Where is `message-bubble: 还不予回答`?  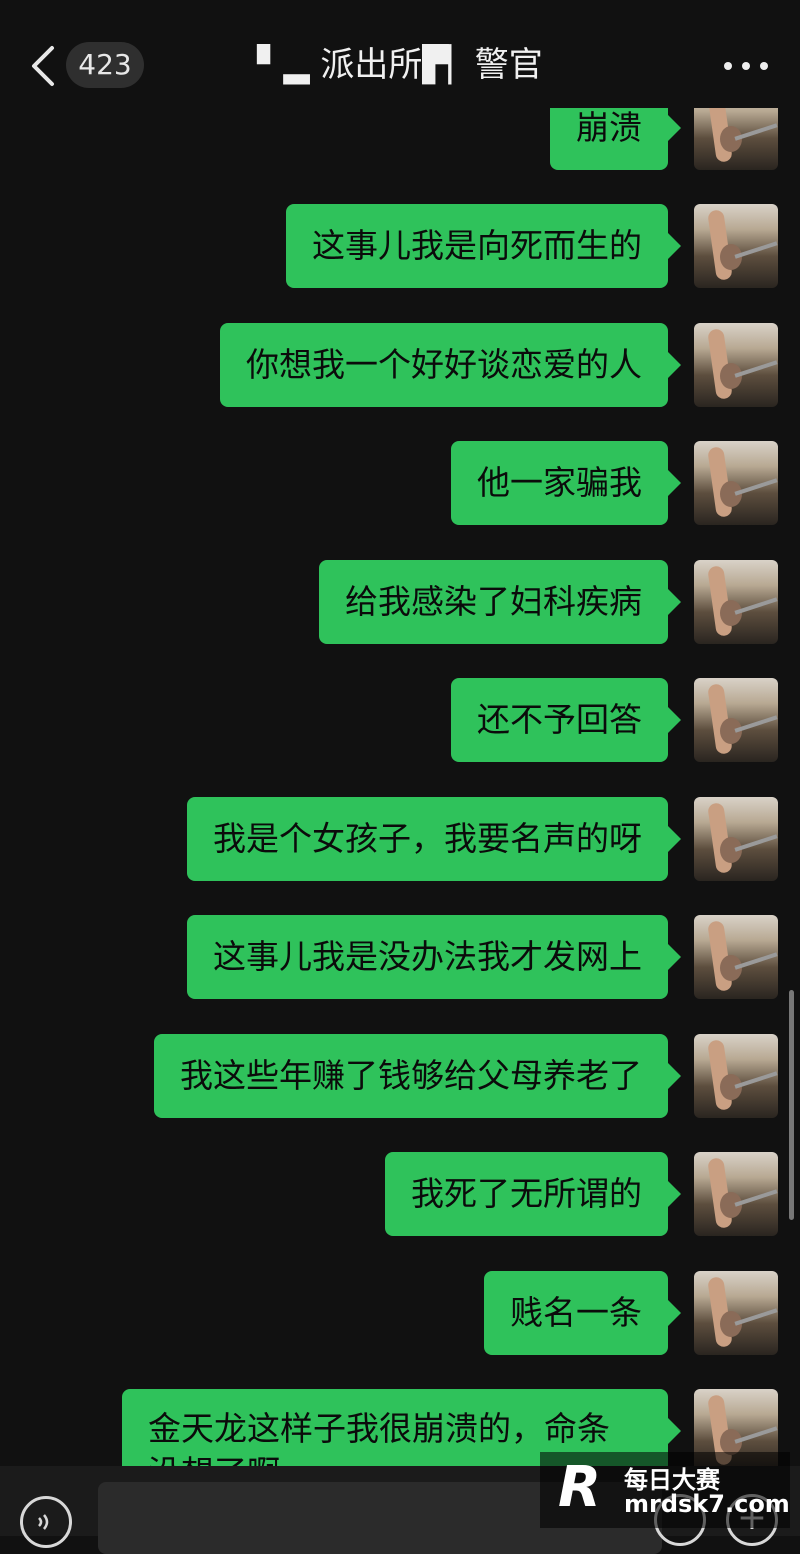
message-bubble: 还不予回答 is located at coordinates (566, 720).